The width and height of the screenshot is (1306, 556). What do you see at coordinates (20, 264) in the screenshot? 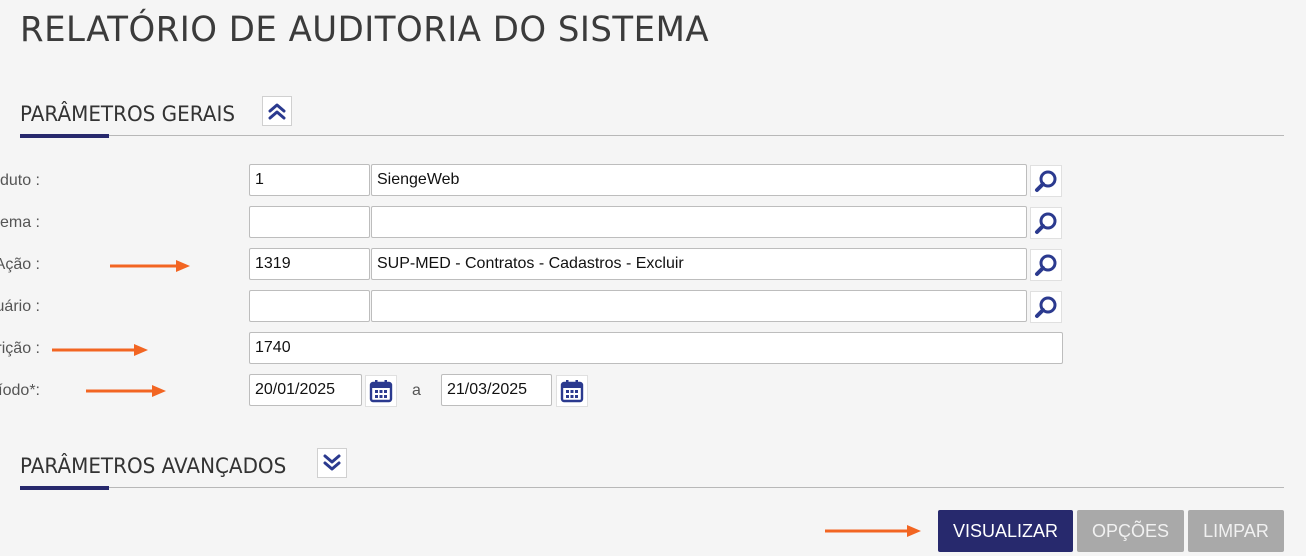
I see `acao-label: Ação :` at bounding box center [20, 264].